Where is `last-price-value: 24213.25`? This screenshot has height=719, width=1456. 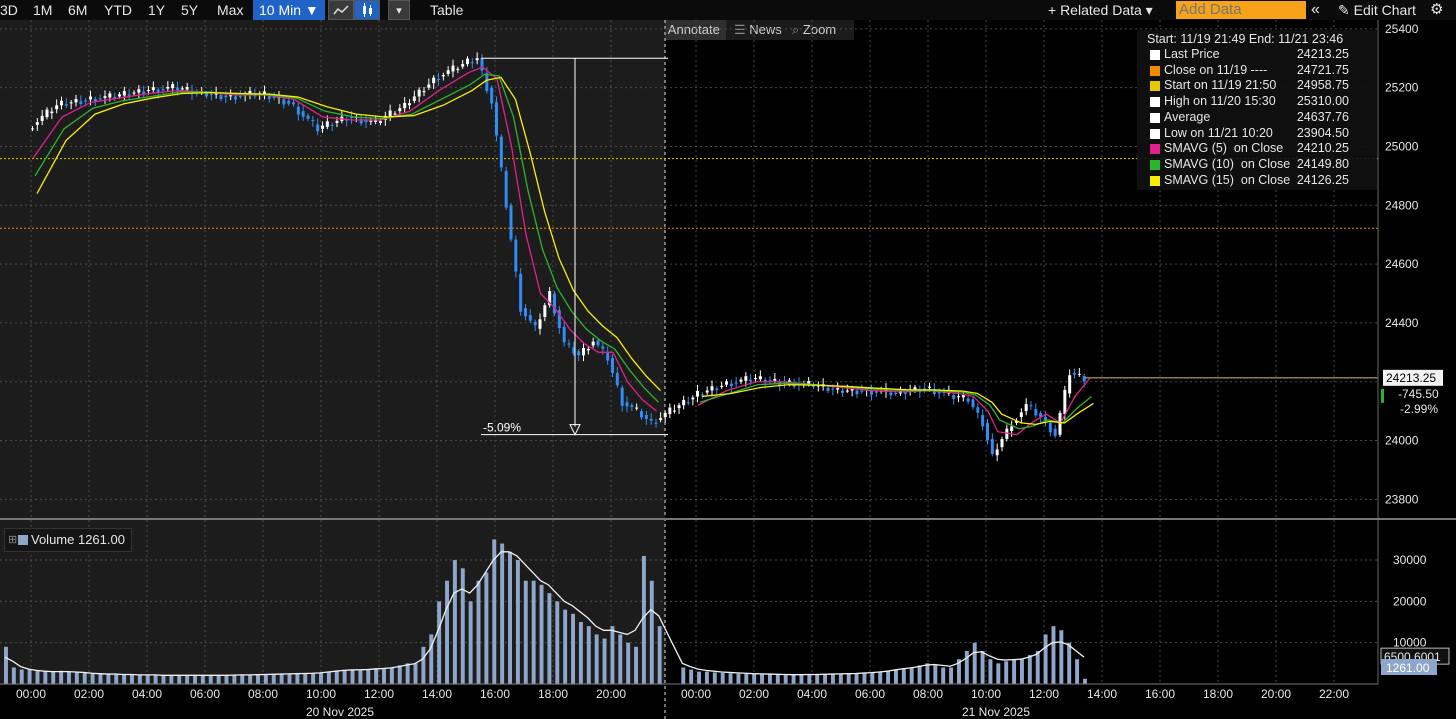 last-price-value: 24213.25 is located at coordinates (1411, 378).